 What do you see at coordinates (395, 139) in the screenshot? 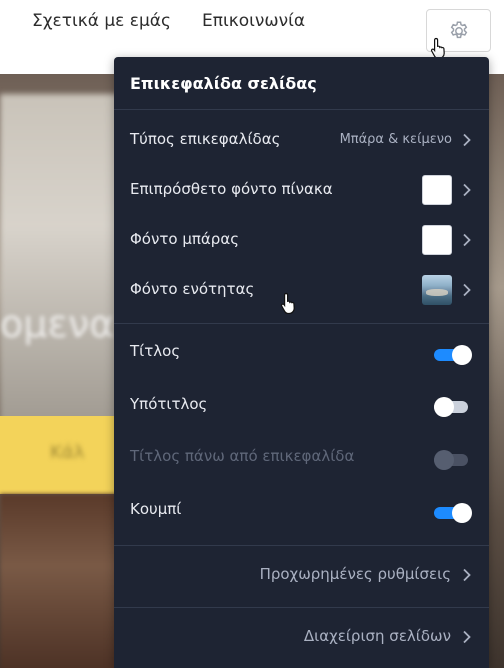
I see `header-type-value: Μπάρα & κείμενο` at bounding box center [395, 139].